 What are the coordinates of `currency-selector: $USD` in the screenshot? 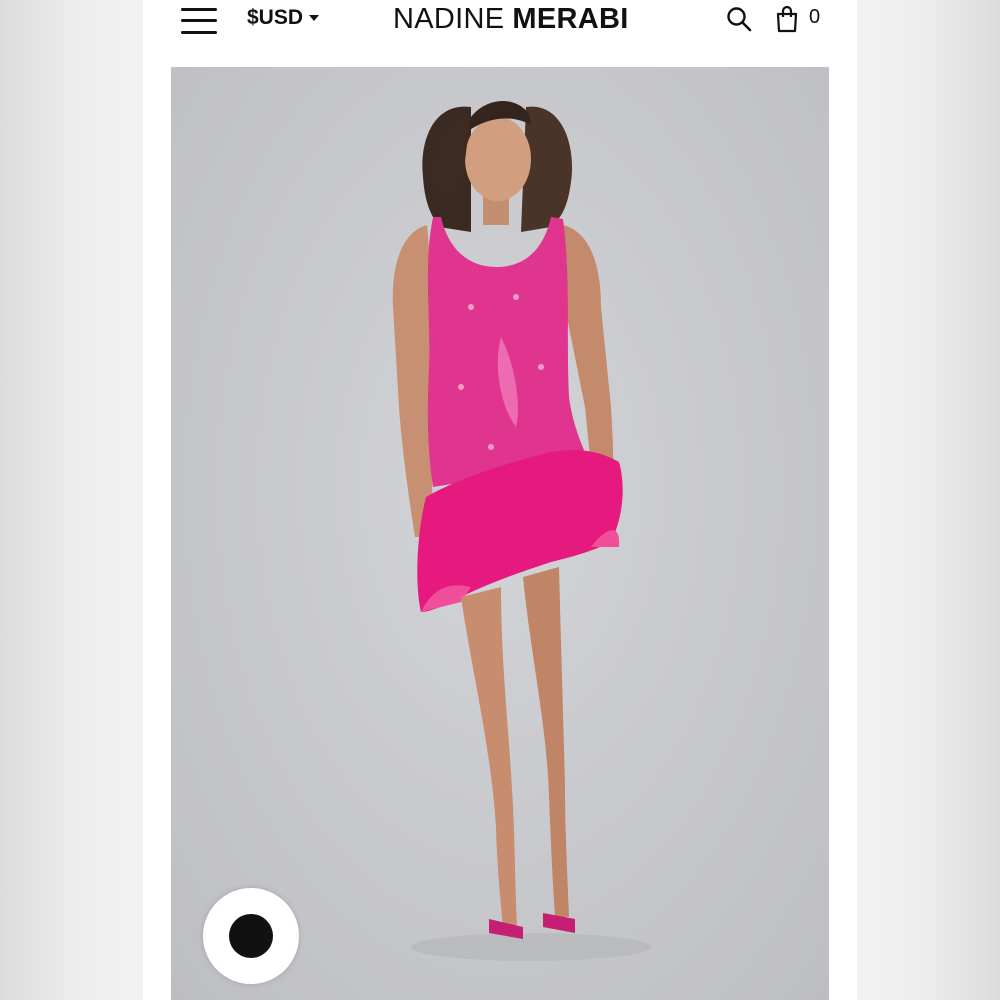 It's located at (283, 18).